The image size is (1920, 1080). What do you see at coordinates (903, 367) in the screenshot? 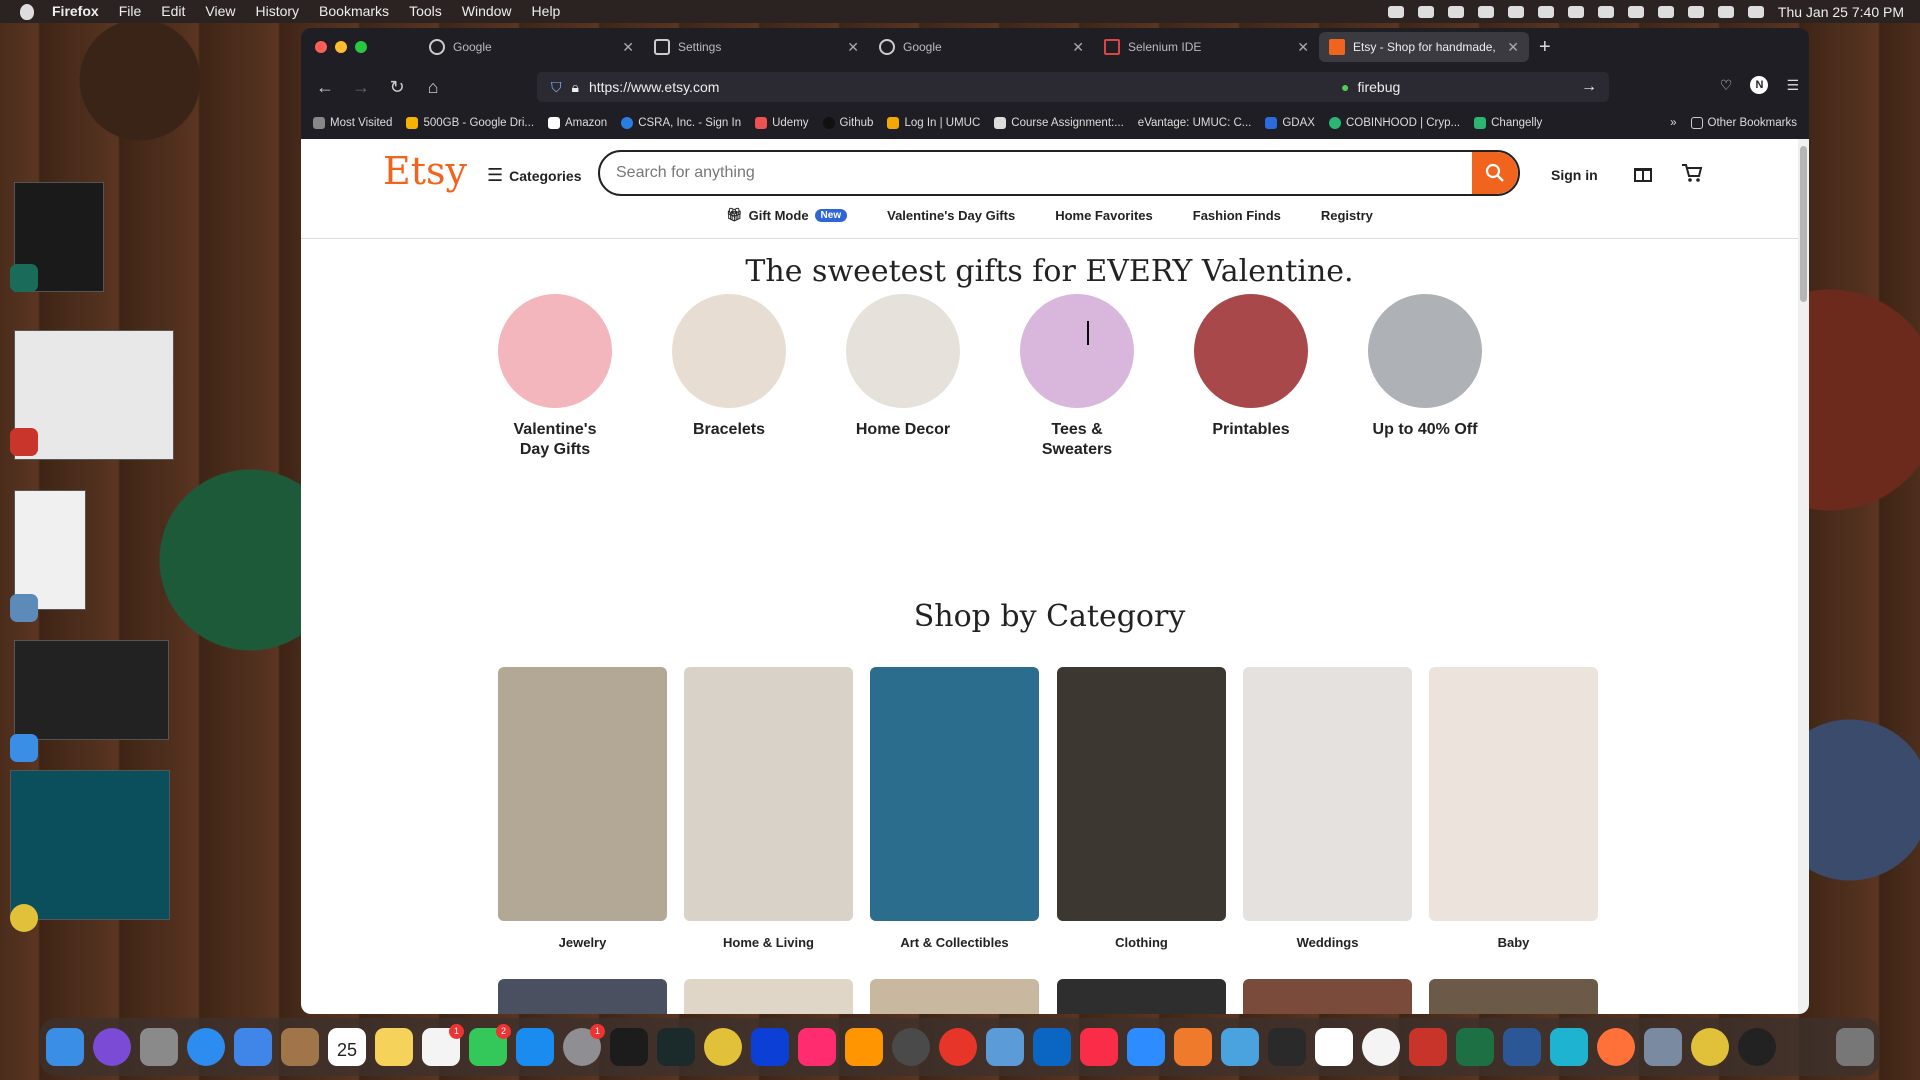
I see `category-circle-home-decor: Home Decor` at bounding box center [903, 367].